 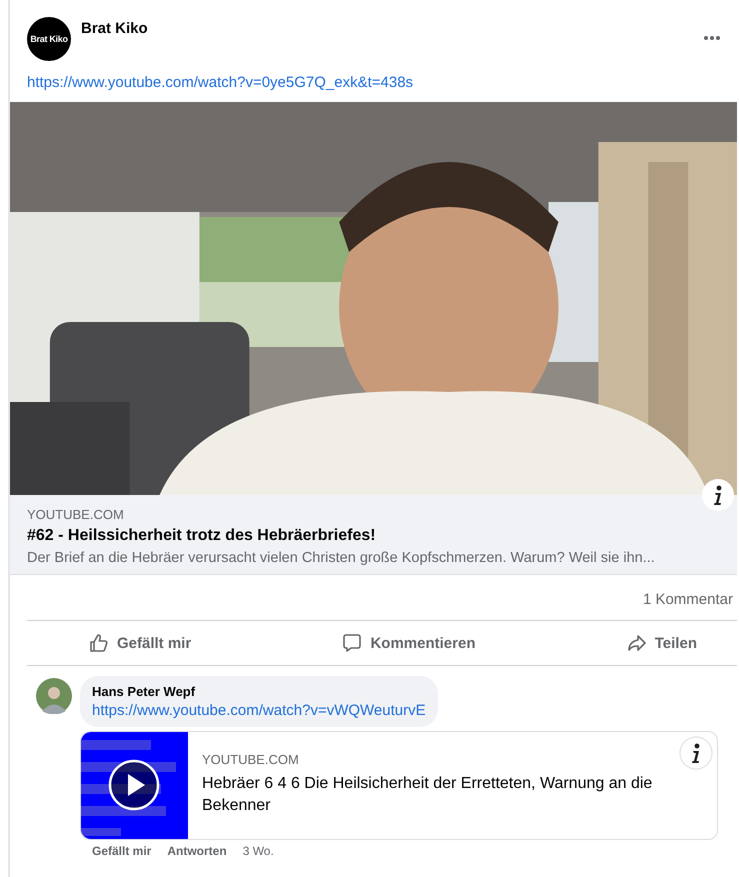 What do you see at coordinates (259, 691) in the screenshot?
I see `comment-author: Hans Peter Wepf` at bounding box center [259, 691].